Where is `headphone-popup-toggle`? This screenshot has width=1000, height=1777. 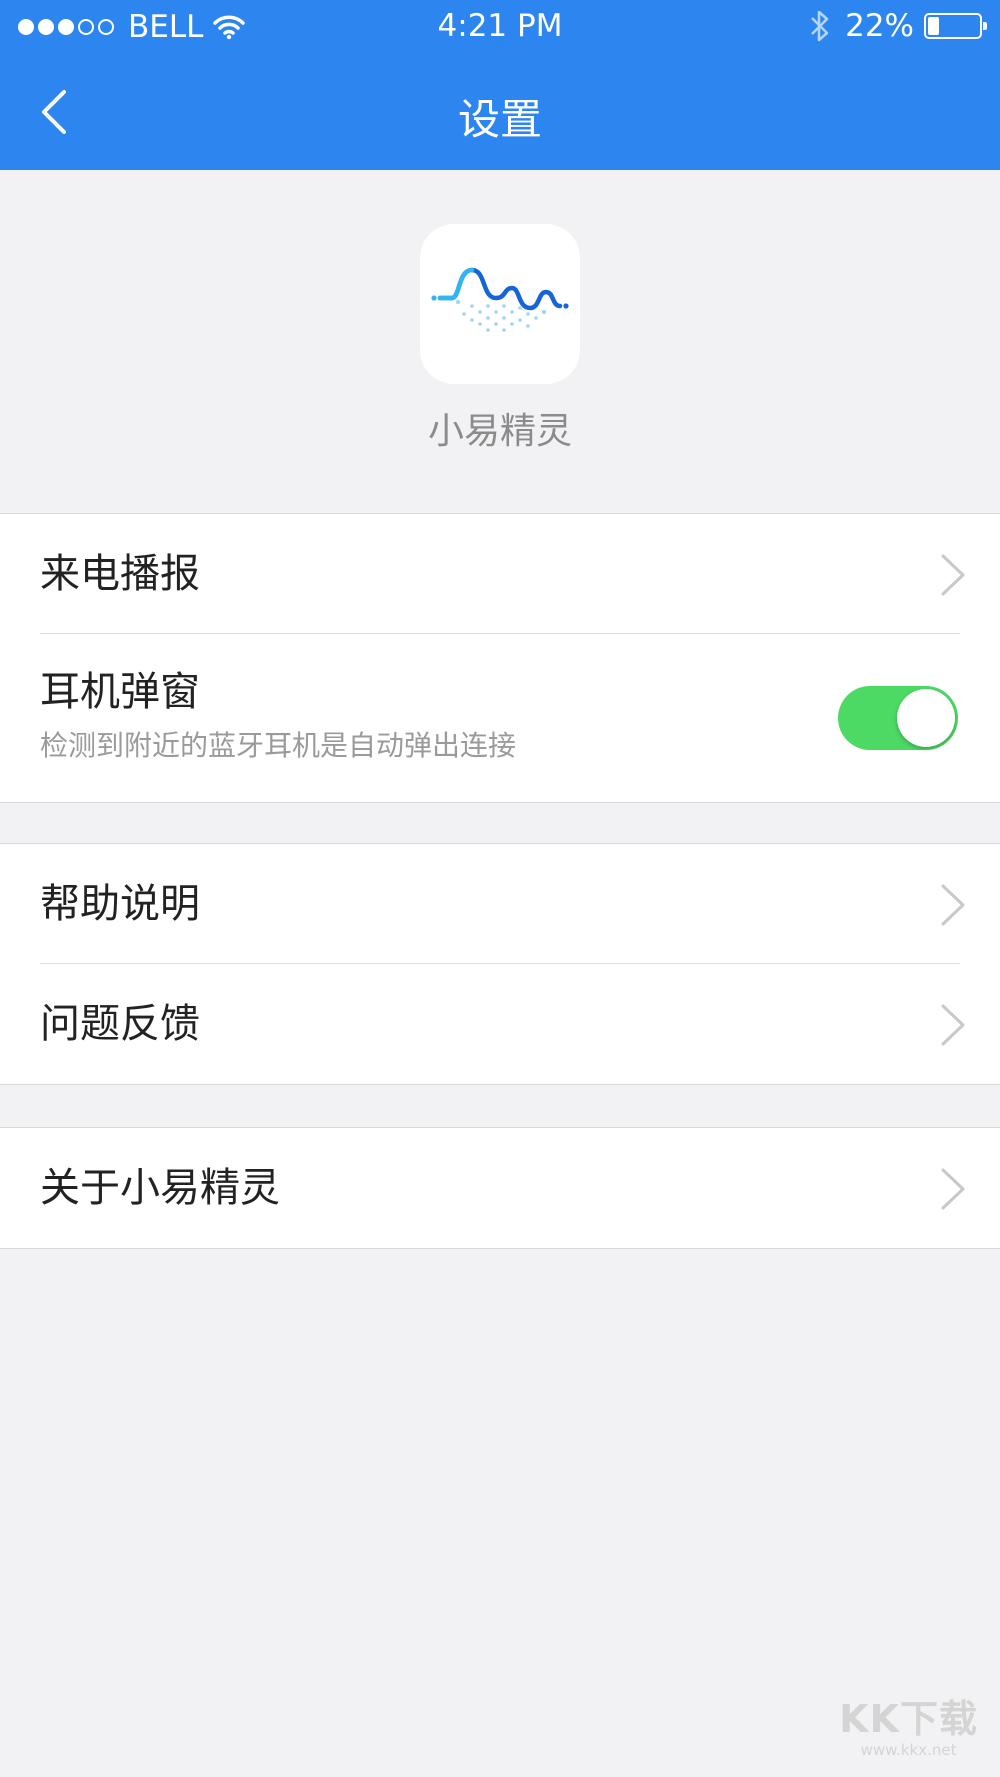
headphone-popup-toggle is located at coordinates (898, 718).